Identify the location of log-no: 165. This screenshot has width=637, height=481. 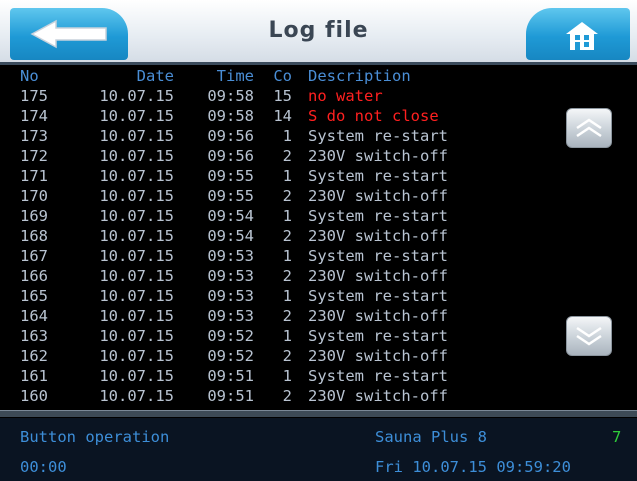
(34, 296).